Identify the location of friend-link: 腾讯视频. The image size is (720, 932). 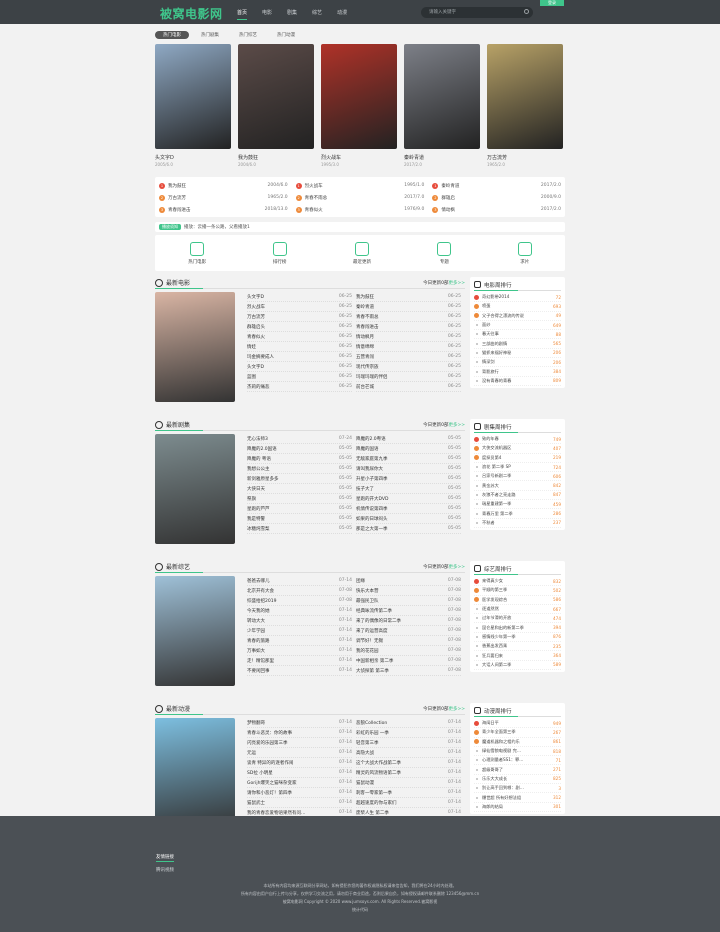
(165, 870).